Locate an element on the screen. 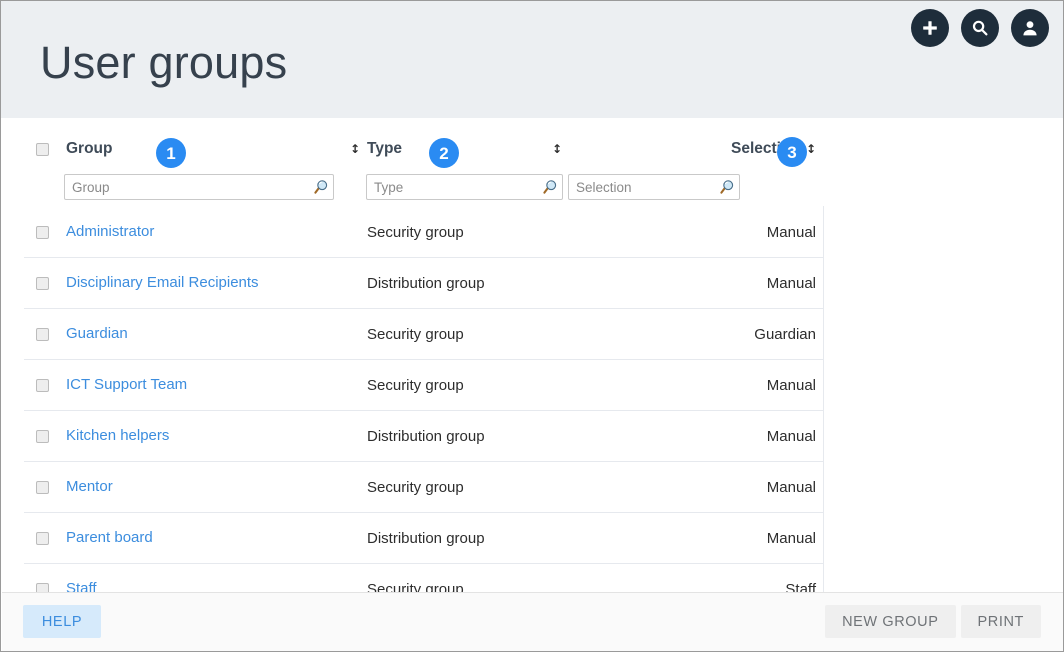  step-badge-1: 1 is located at coordinates (171, 153).